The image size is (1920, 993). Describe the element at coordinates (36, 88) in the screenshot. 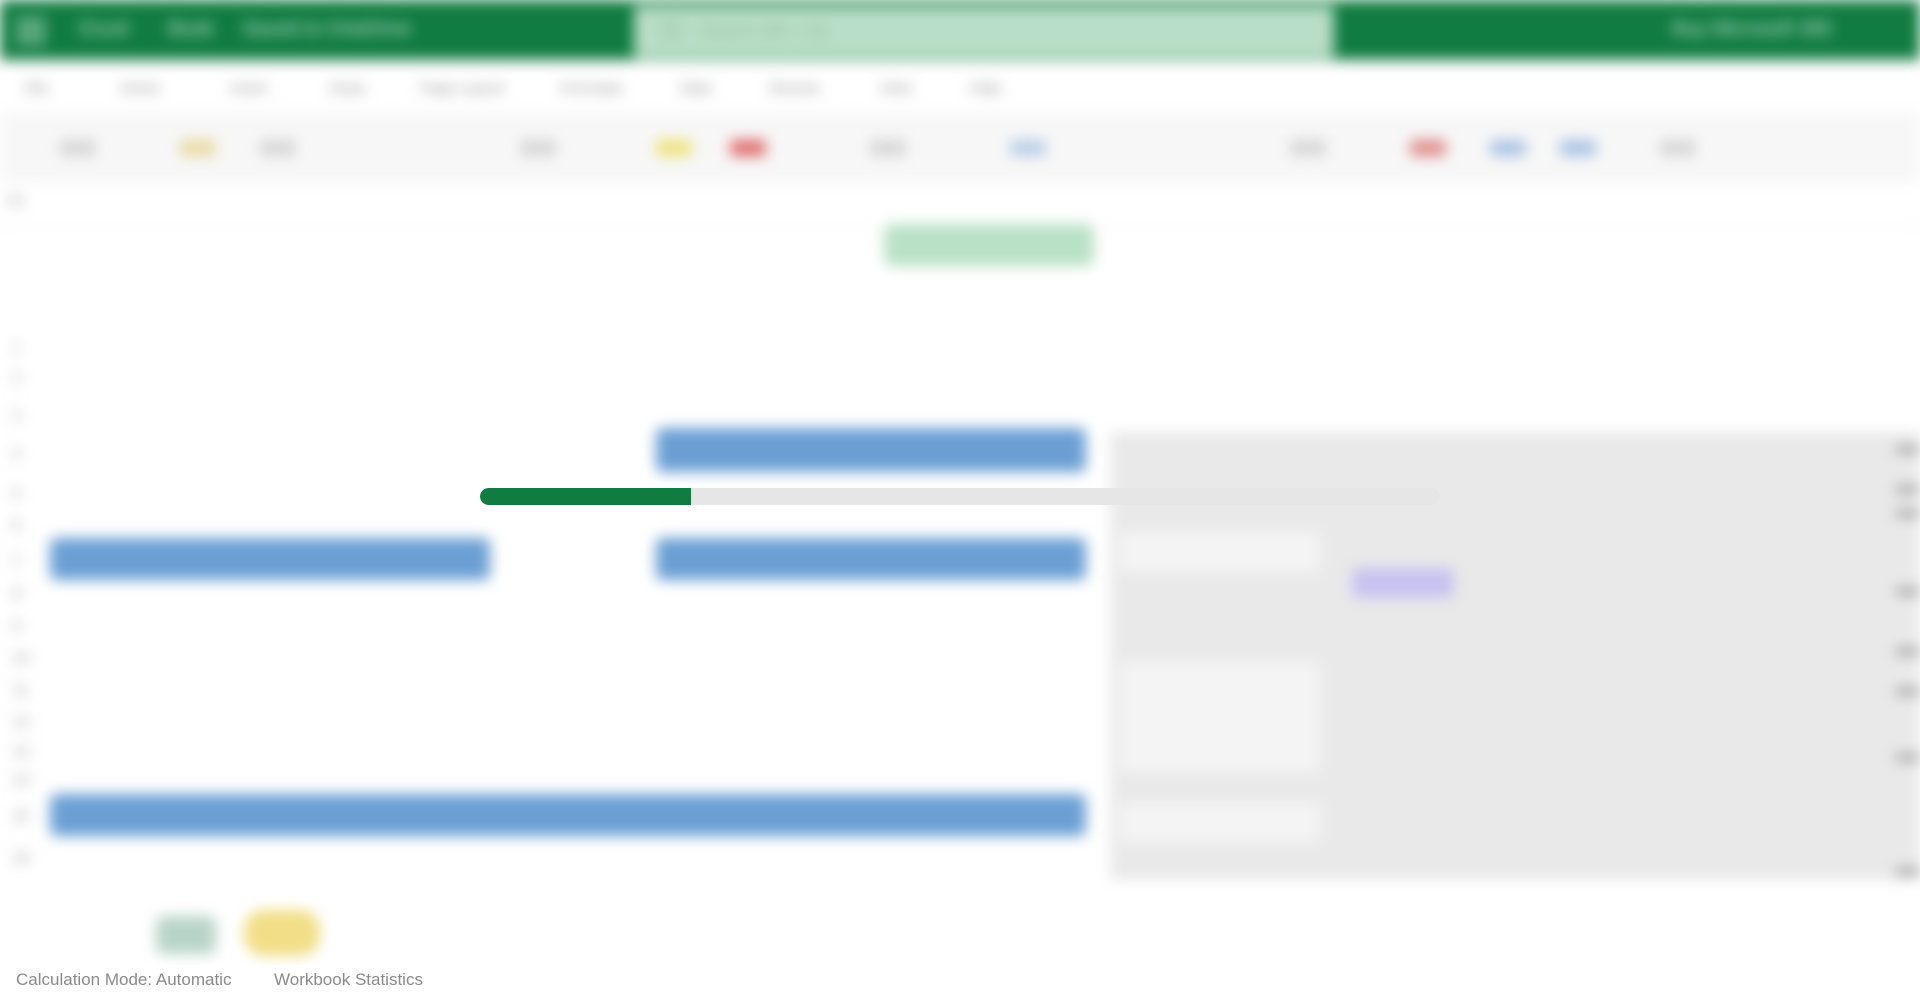

I see `tab-file: File` at that location.